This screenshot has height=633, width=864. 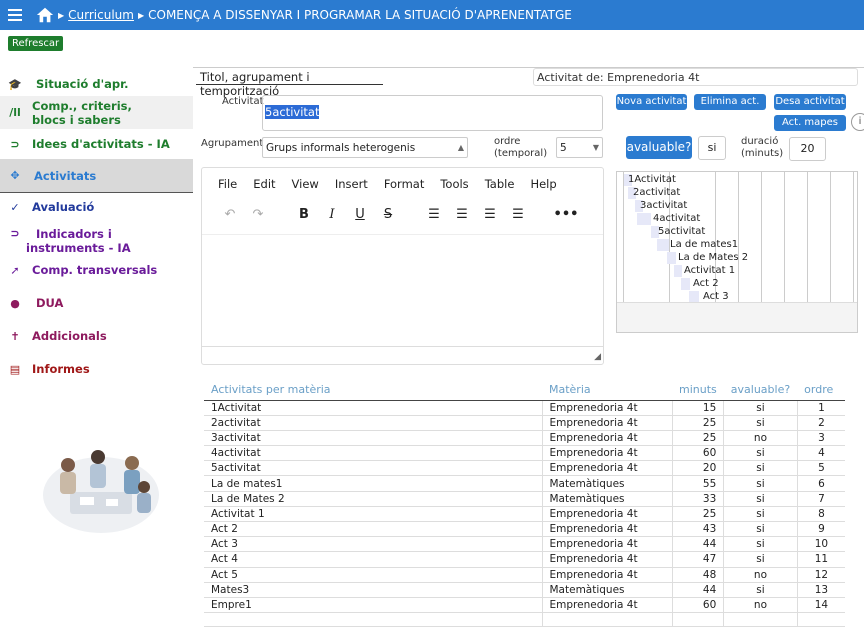 I want to click on timeline-label: La de mates1, so click(x=704, y=244).